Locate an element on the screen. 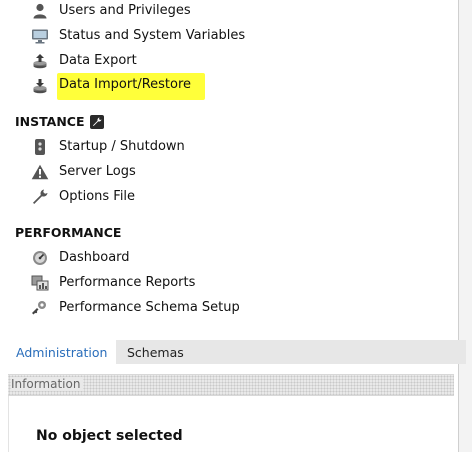 Image resolution: width=472 pixels, height=452 pixels. dashboard-icon is located at coordinates (40, 258).